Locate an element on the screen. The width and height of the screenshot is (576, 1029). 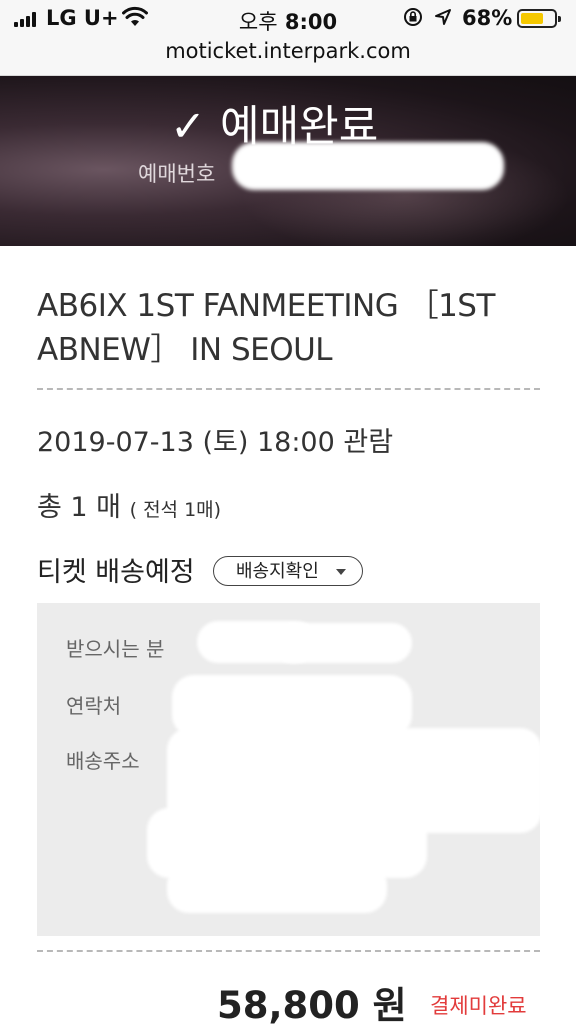
total-price: 58,800 원 is located at coordinates (312, 1005).